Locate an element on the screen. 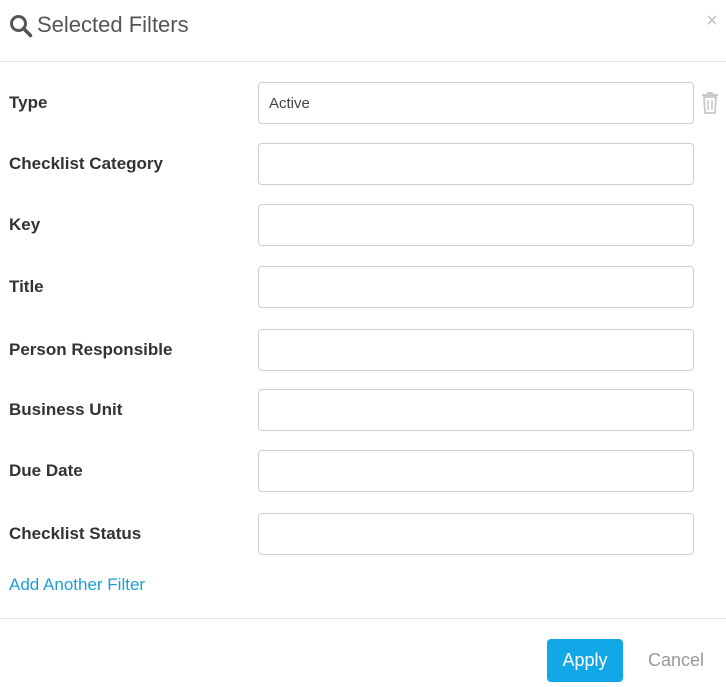  checklist-status-input is located at coordinates (476, 534).